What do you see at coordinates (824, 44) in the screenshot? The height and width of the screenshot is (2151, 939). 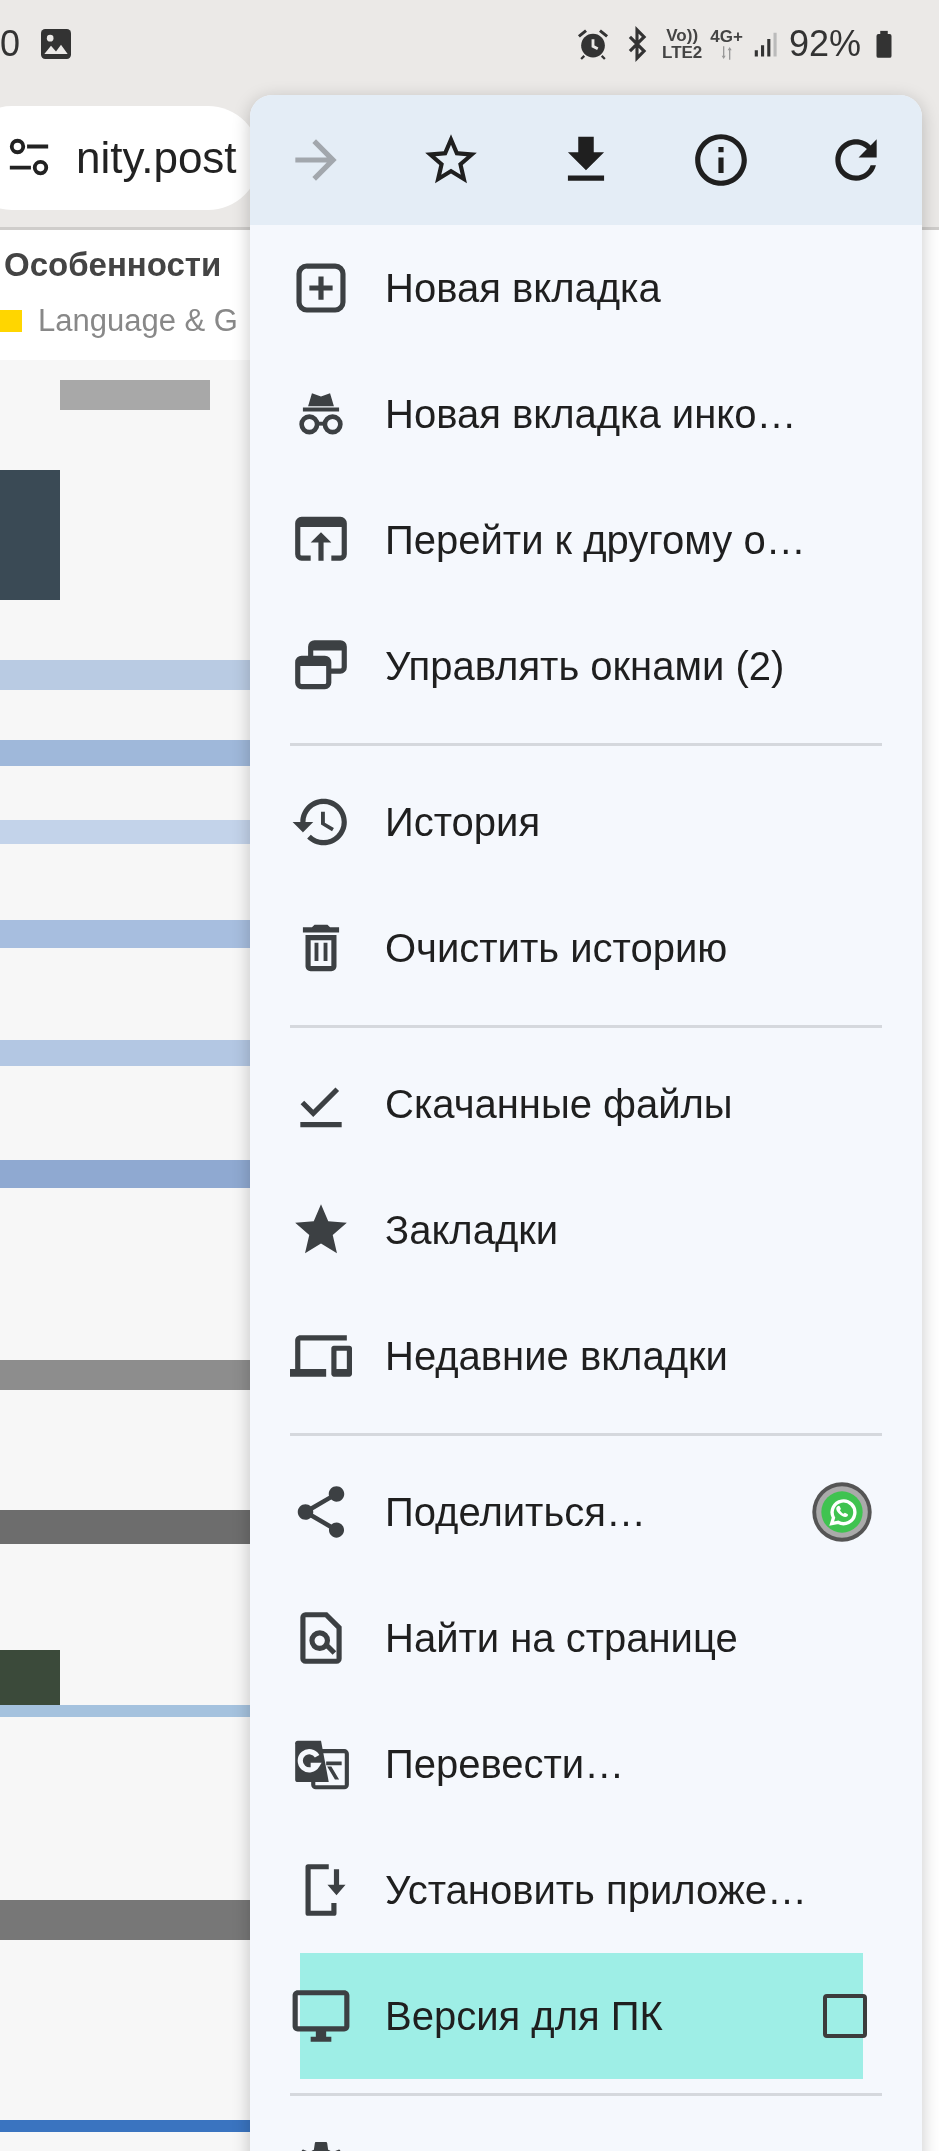 I see `battery-text: 92%` at bounding box center [824, 44].